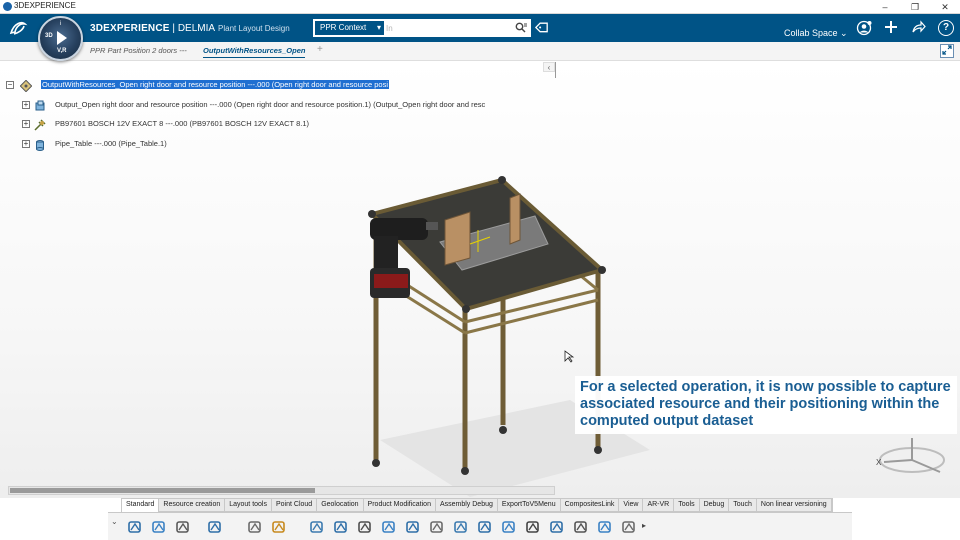 The height and width of the screenshot is (540, 960). Describe the element at coordinates (544, 29) in the screenshot. I see `tag-icon` at that location.